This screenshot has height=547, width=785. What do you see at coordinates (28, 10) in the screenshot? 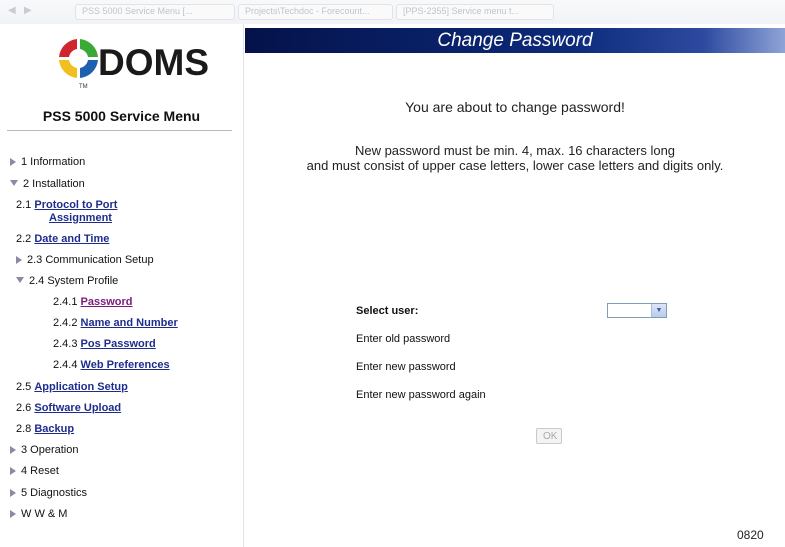
I see `forward-icon: ▶` at bounding box center [28, 10].